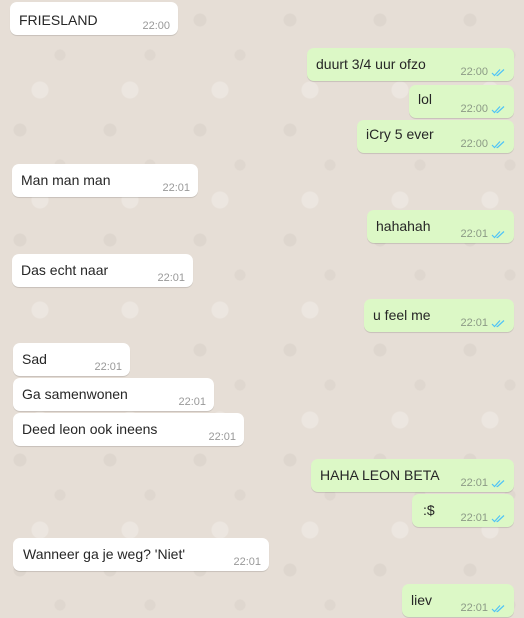 Image resolution: width=524 pixels, height=618 pixels. I want to click on message-incoming: Ga samenwonen 22:01, so click(113, 394).